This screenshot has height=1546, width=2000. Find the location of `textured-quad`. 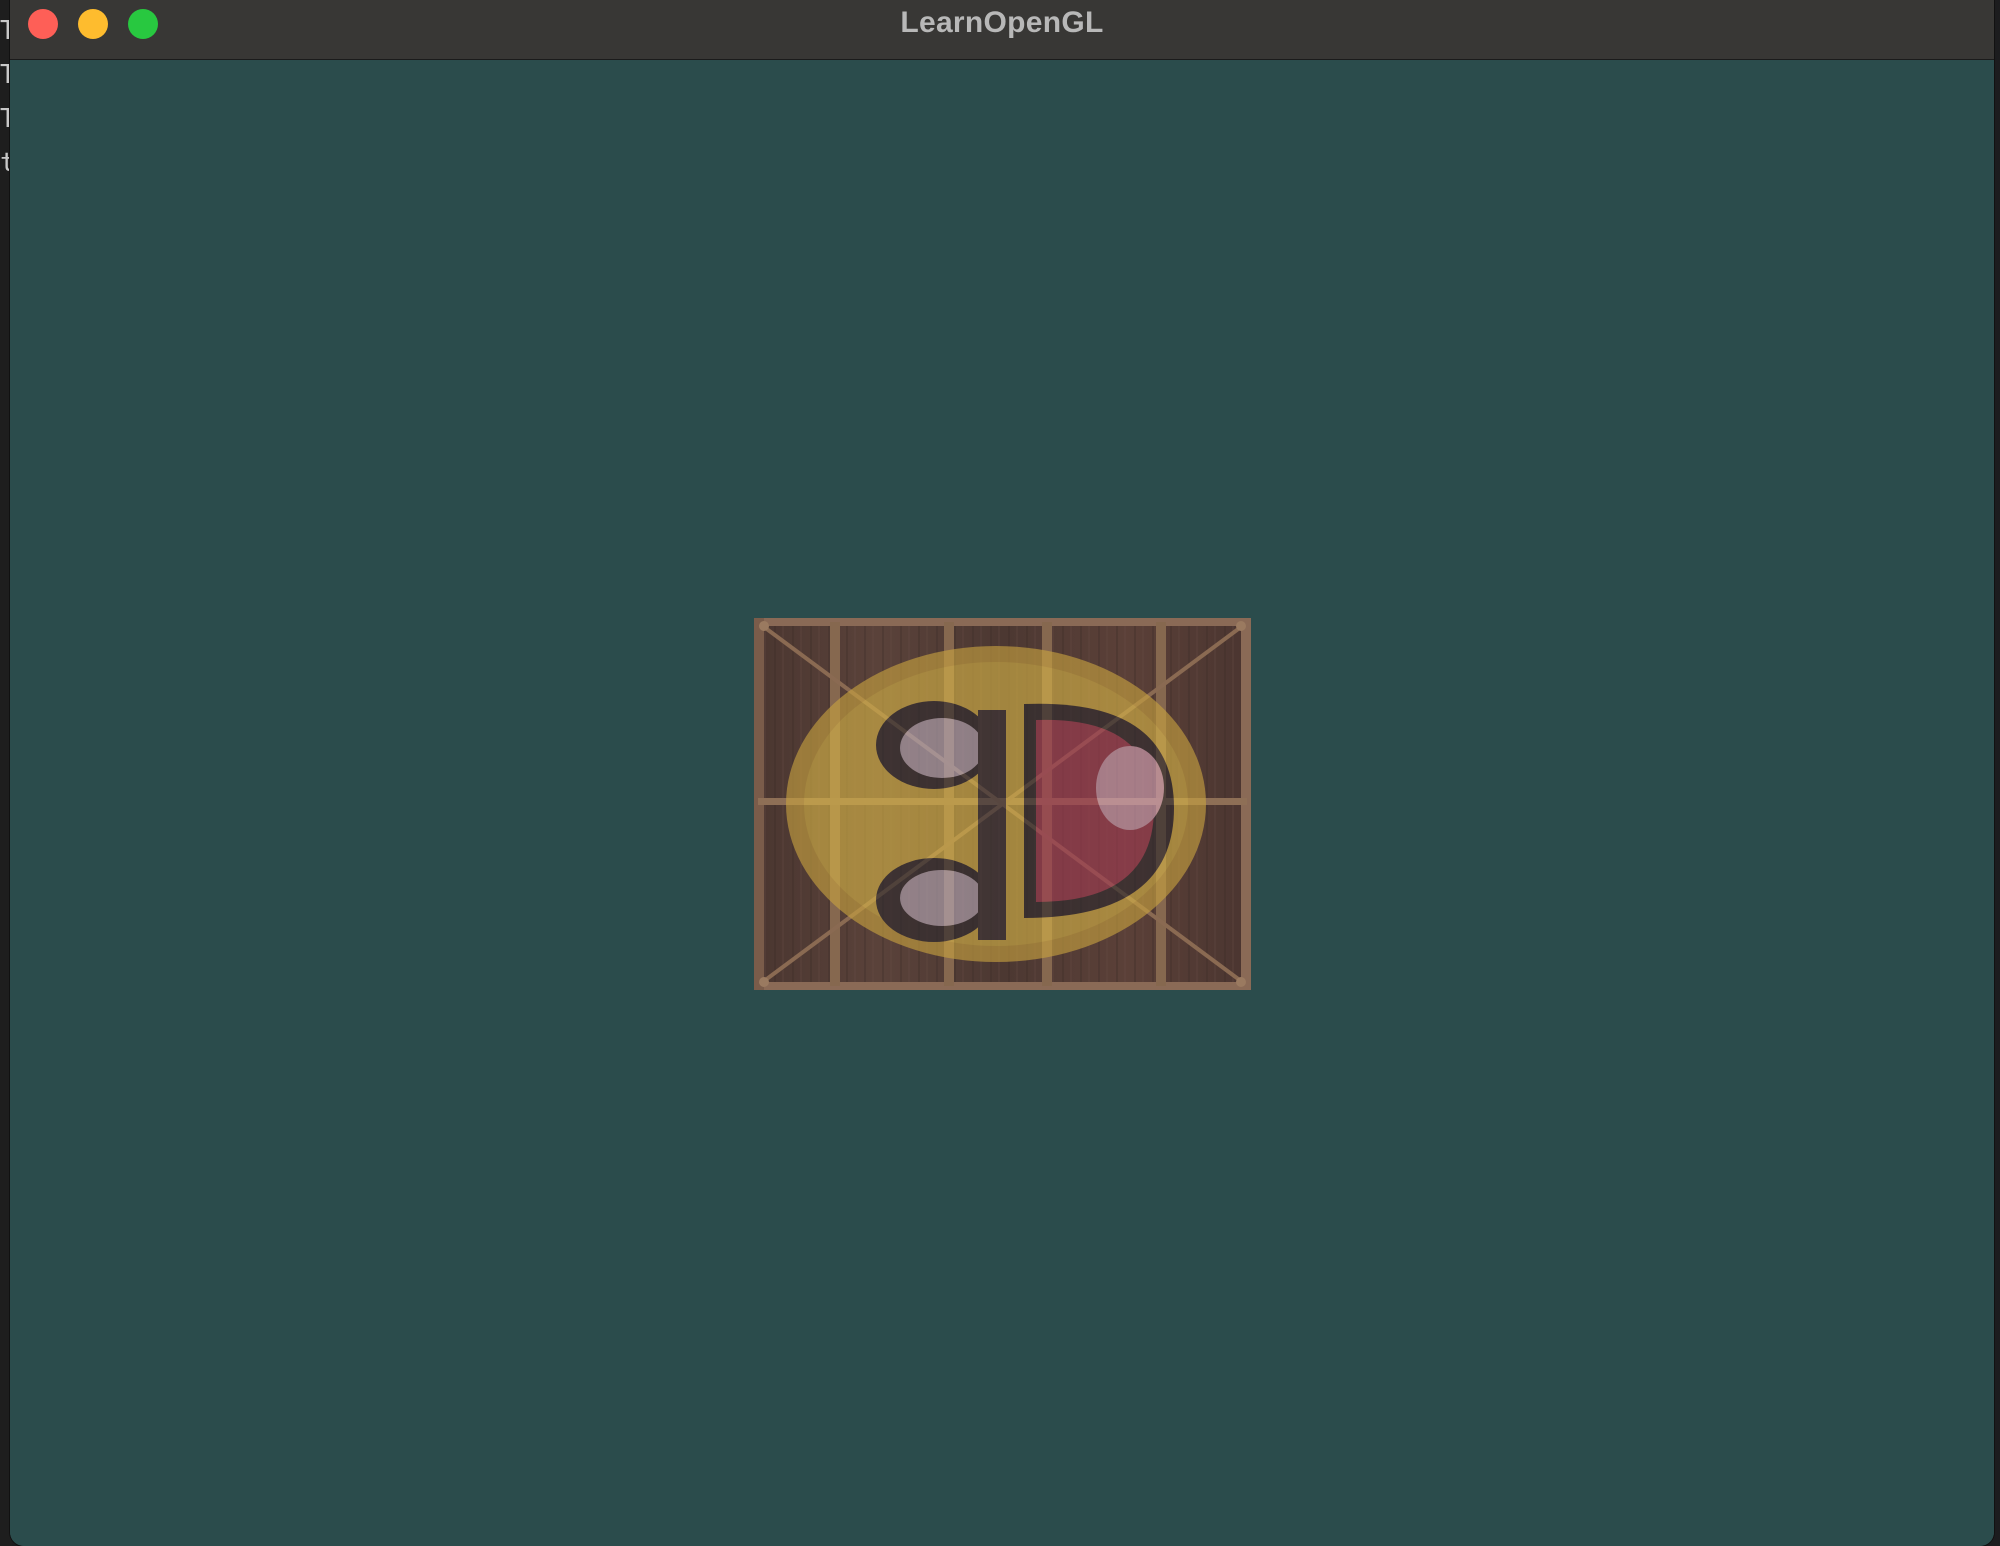

textured-quad is located at coordinates (1002, 804).